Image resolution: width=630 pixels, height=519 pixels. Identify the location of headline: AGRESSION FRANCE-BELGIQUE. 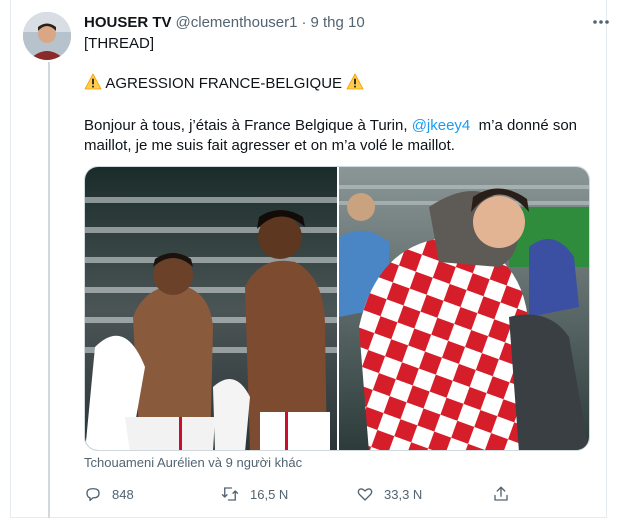
(224, 84).